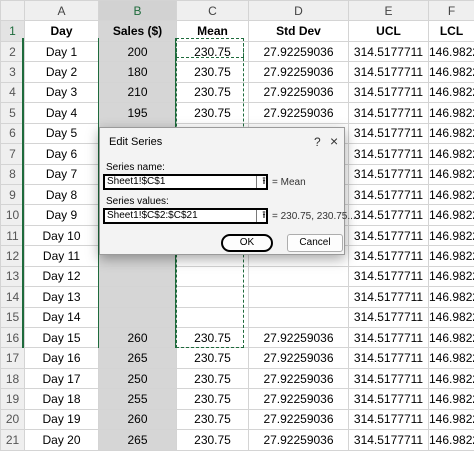 The image size is (474, 451). Describe the element at coordinates (62, 194) in the screenshot. I see `cell-day: Day 8` at that location.